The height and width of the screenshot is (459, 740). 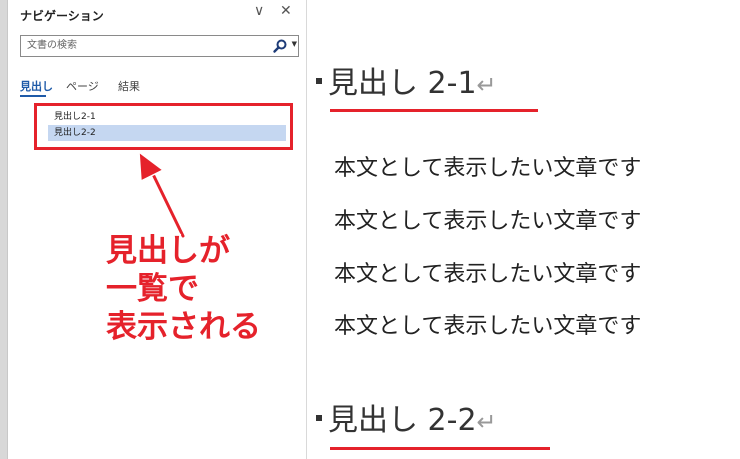 I want to click on search-box: ▼, so click(x=159, y=46).